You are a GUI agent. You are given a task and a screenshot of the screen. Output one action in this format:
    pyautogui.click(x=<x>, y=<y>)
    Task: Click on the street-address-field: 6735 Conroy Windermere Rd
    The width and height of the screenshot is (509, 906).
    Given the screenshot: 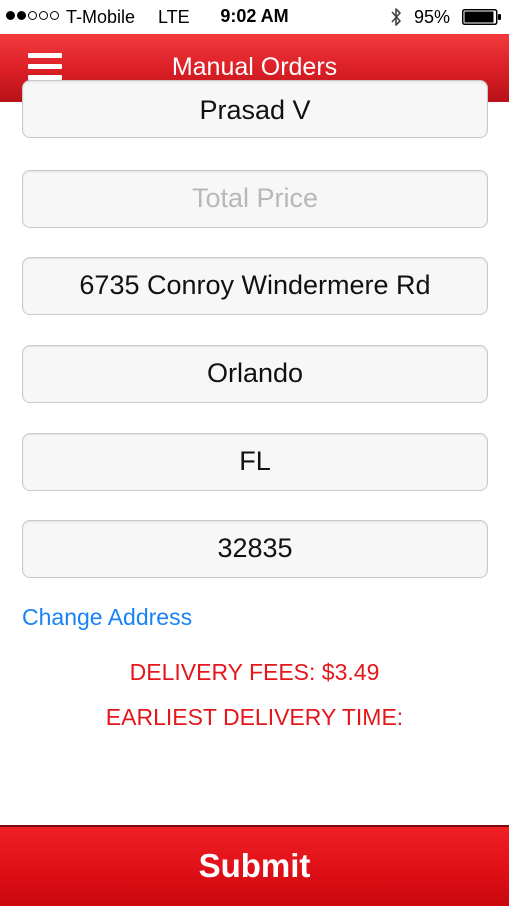 What is the action you would take?
    pyautogui.click(x=255, y=286)
    